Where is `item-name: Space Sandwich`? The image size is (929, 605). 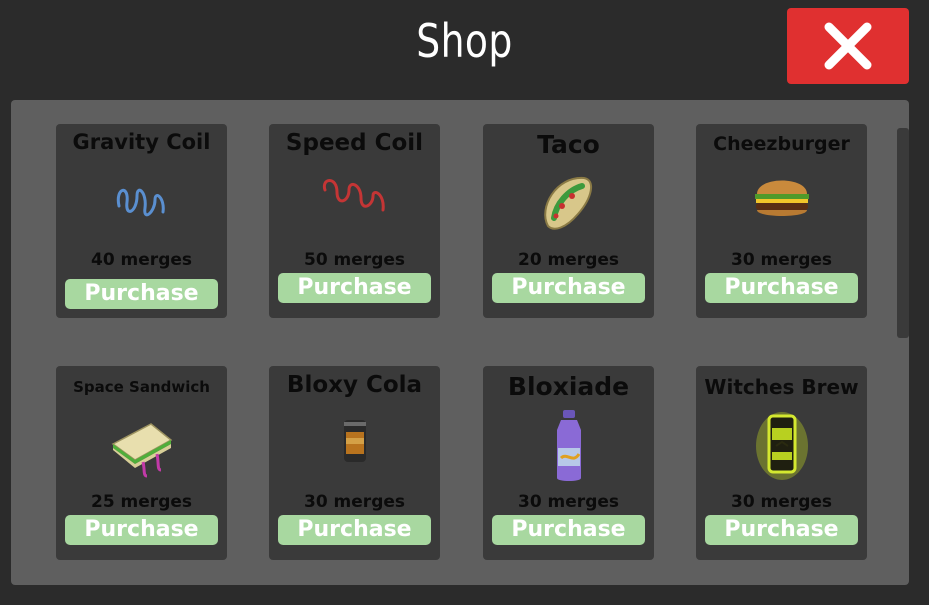
item-name: Space Sandwich is located at coordinates (141, 387).